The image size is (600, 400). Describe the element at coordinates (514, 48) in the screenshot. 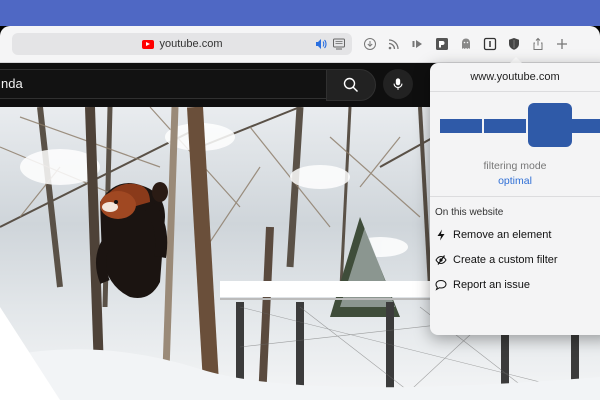

I see `shield-icon` at that location.